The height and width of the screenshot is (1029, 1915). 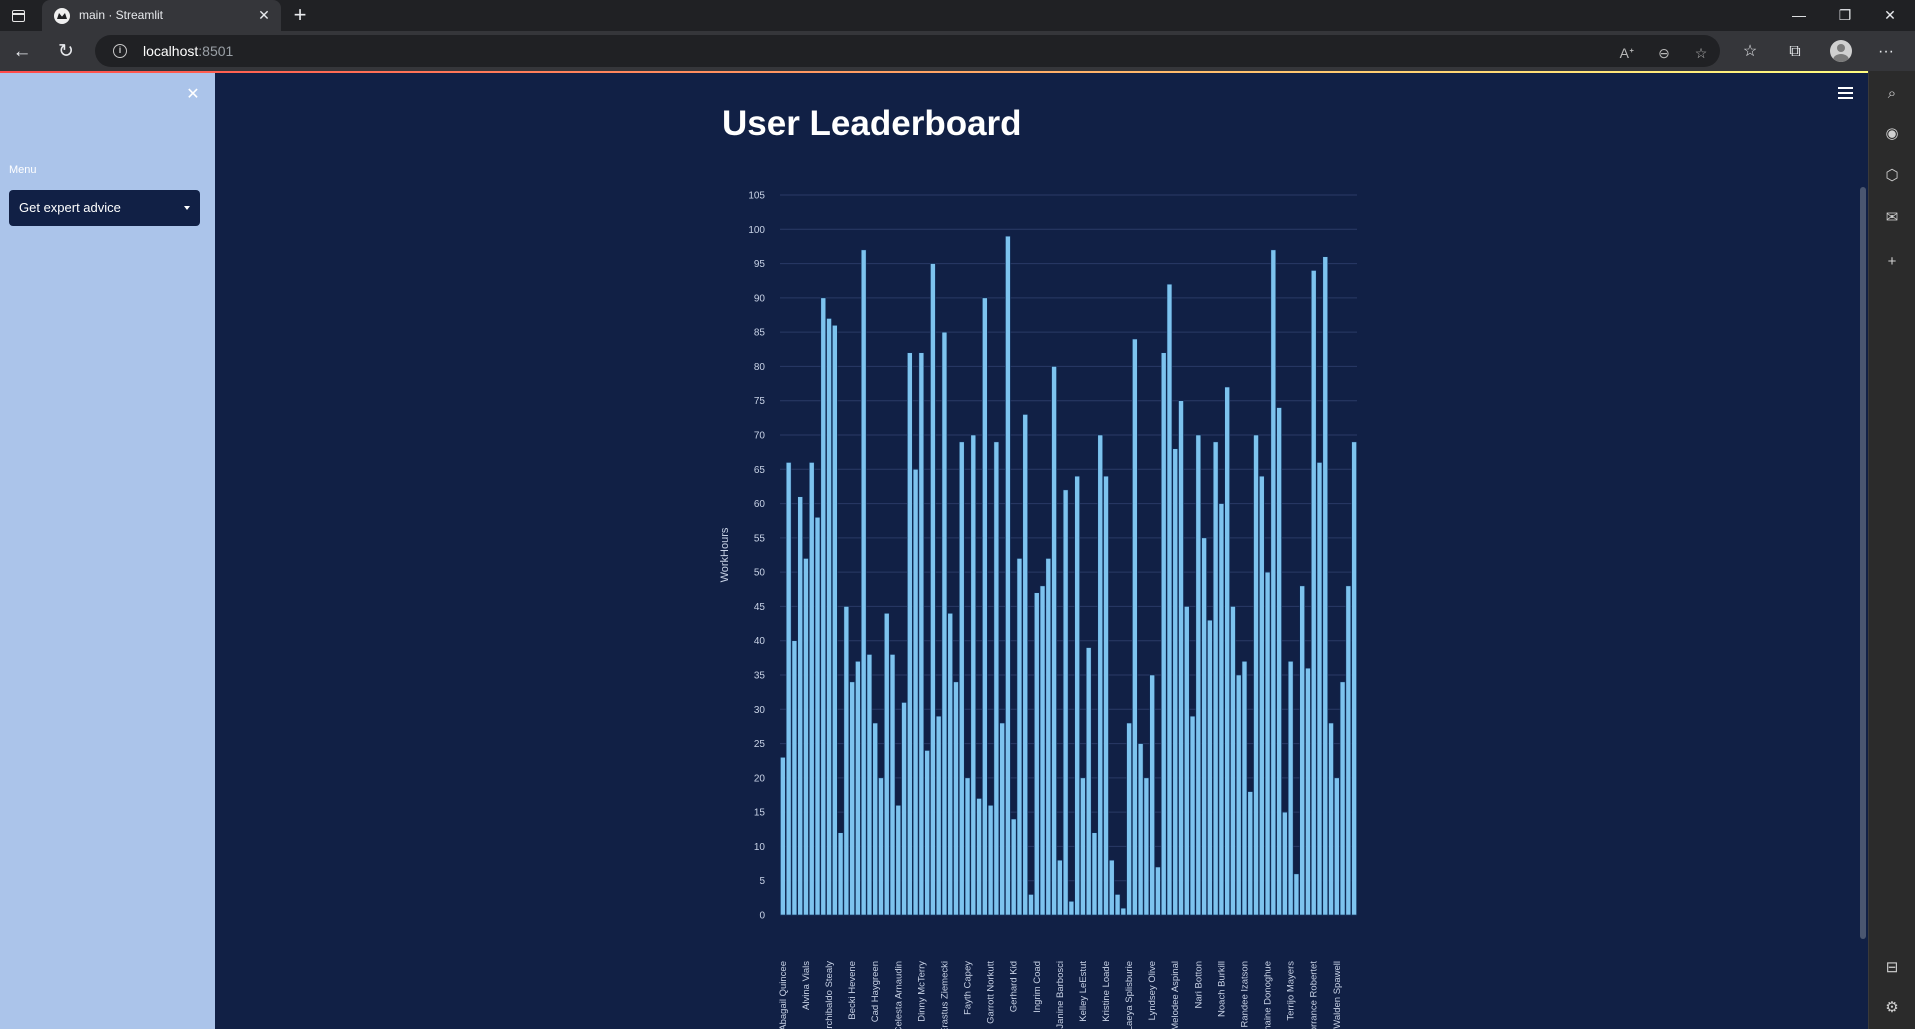 What do you see at coordinates (1892, 262) in the screenshot?
I see `add-sidebar-app-icon: +` at bounding box center [1892, 262].